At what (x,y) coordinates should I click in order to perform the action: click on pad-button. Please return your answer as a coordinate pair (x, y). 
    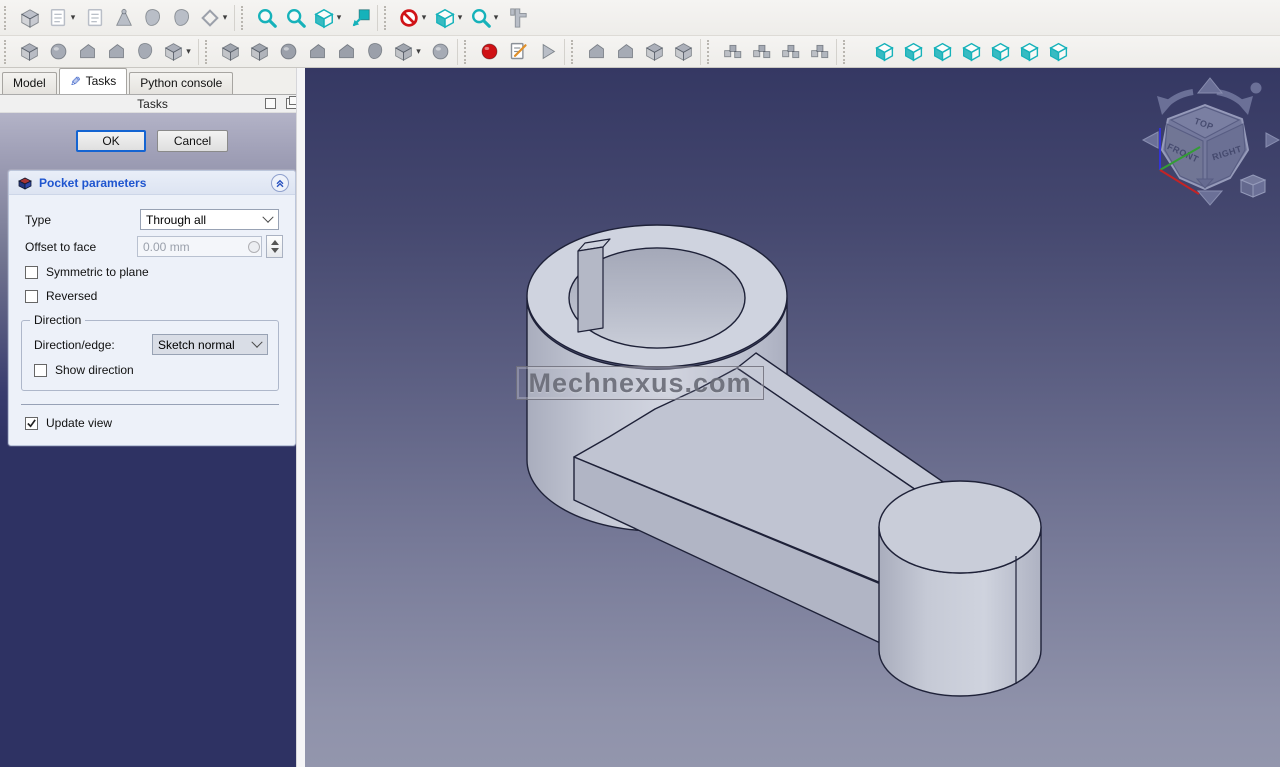
    Looking at the image, I should click on (29, 51).